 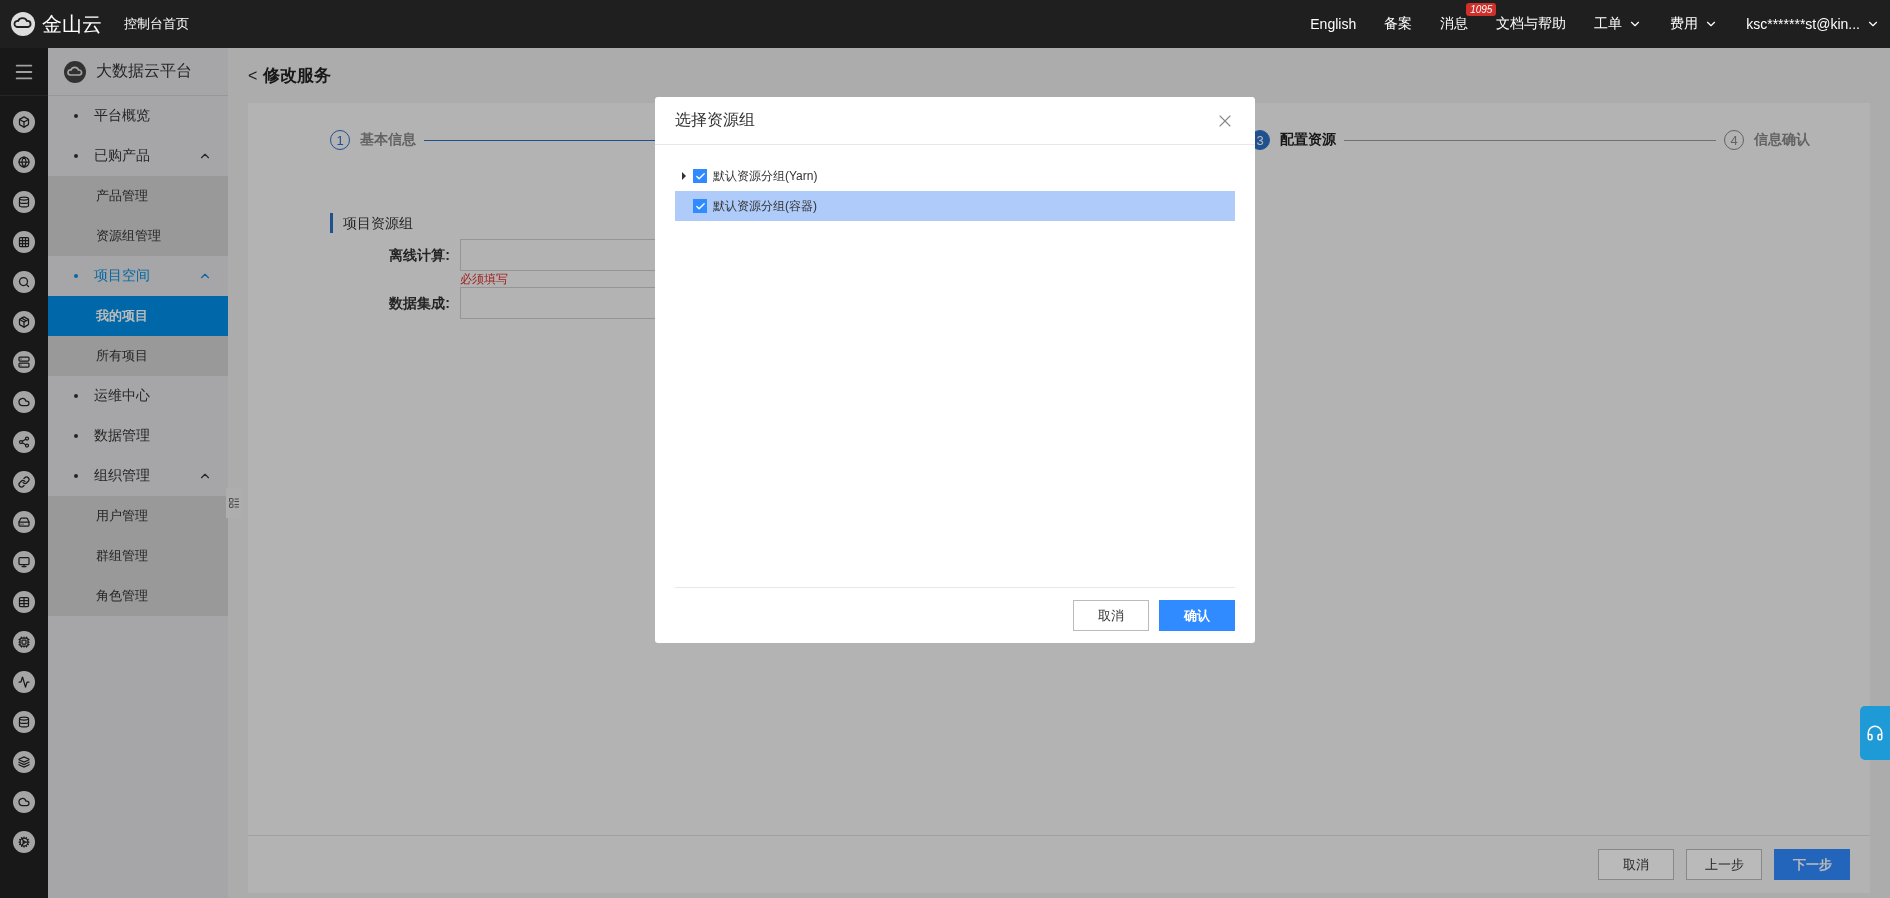 I want to click on console-home-link: 控制台首页, so click(x=156, y=24).